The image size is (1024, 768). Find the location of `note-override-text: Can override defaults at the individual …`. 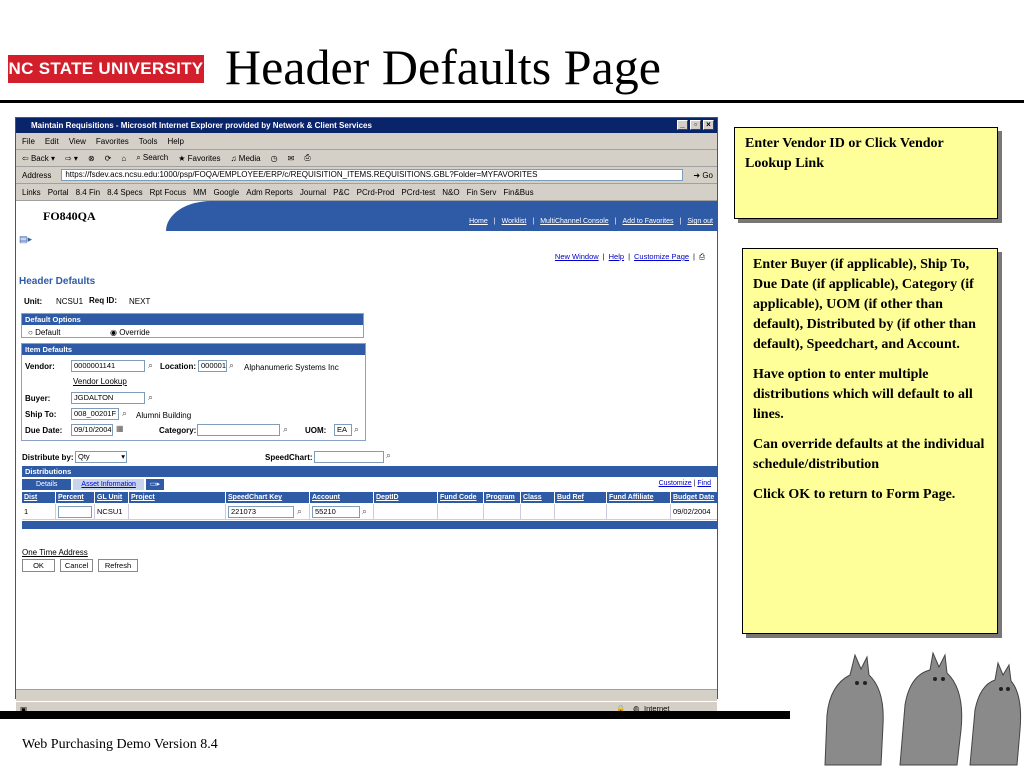

note-override-text: Can override defaults at the individual … is located at coordinates (869, 454).